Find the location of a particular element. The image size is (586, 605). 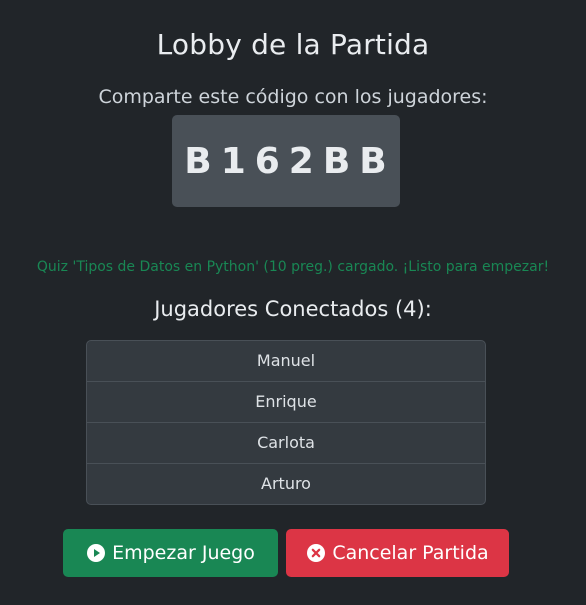

game-code-box: B162BB is located at coordinates (286, 161).